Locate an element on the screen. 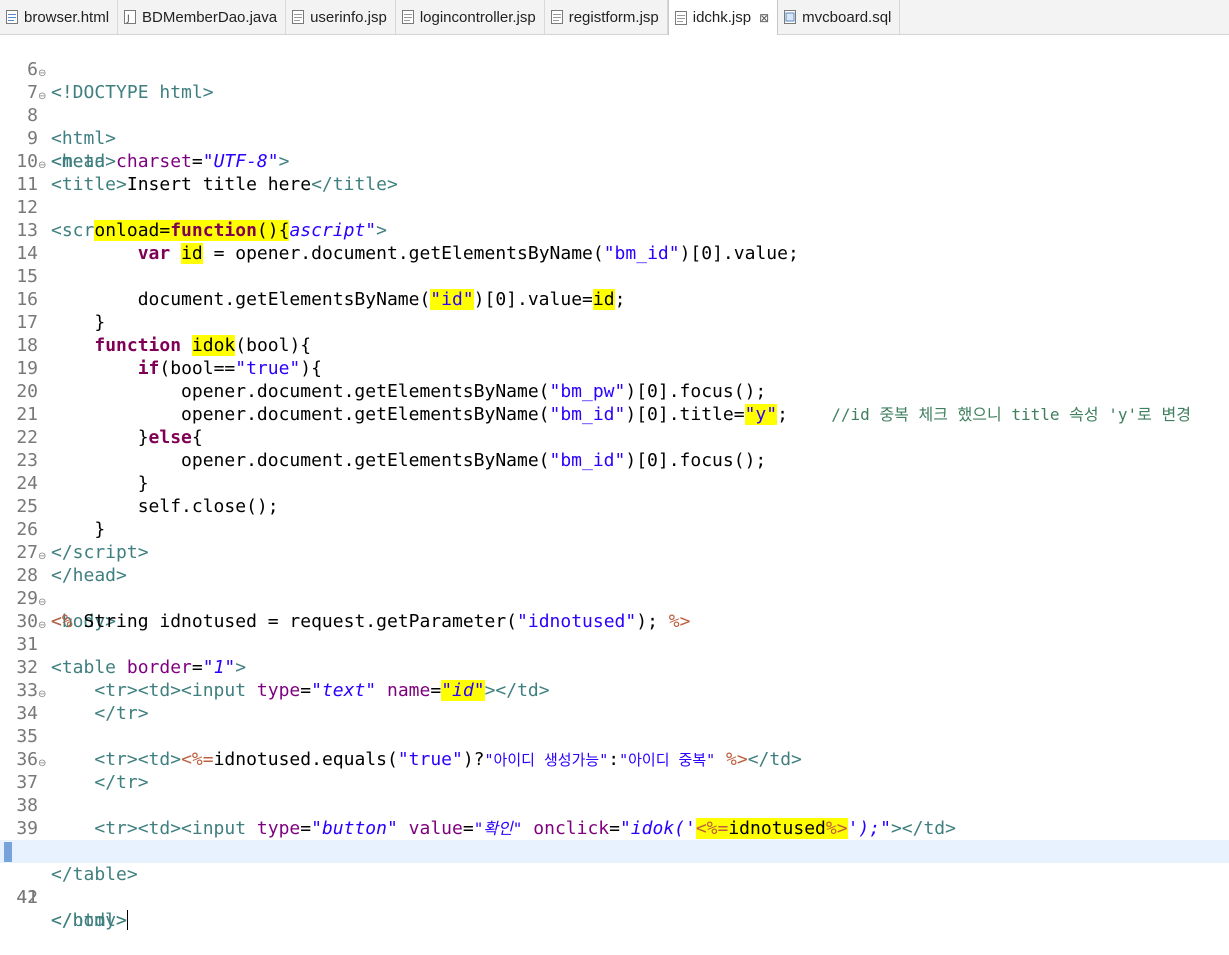 This screenshot has width=1229, height=955. code-line-41-current: 41 </body> is located at coordinates (614, 885).